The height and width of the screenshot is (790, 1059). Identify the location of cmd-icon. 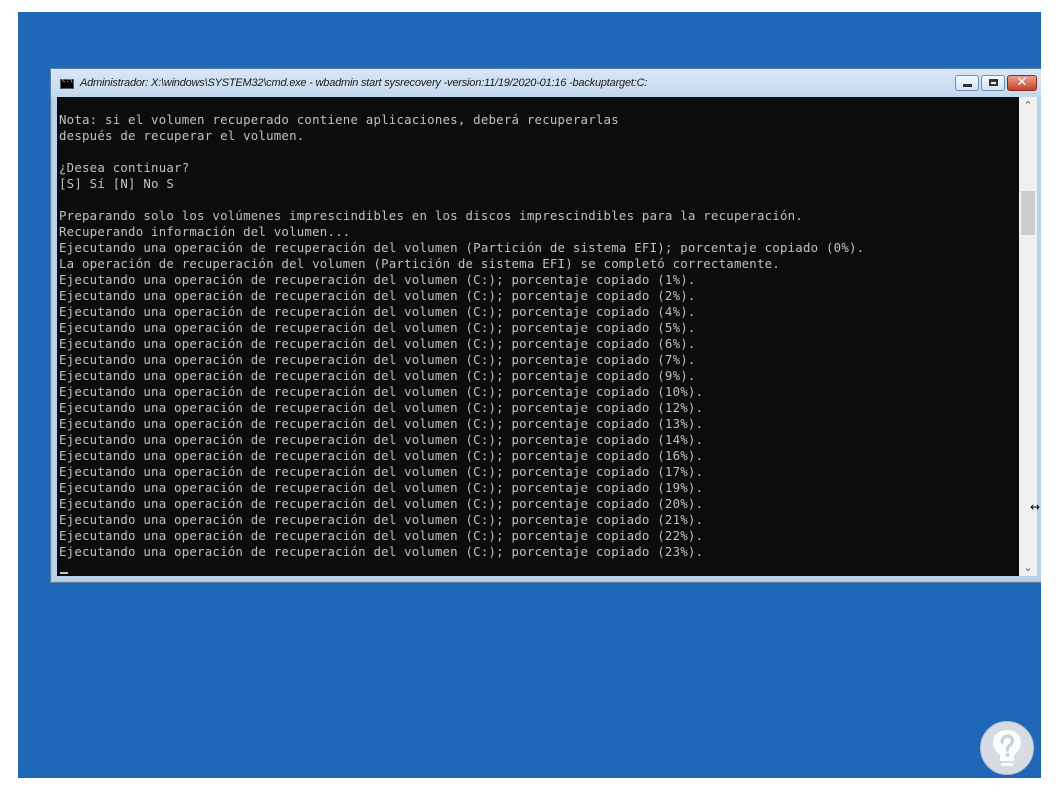
(67, 83).